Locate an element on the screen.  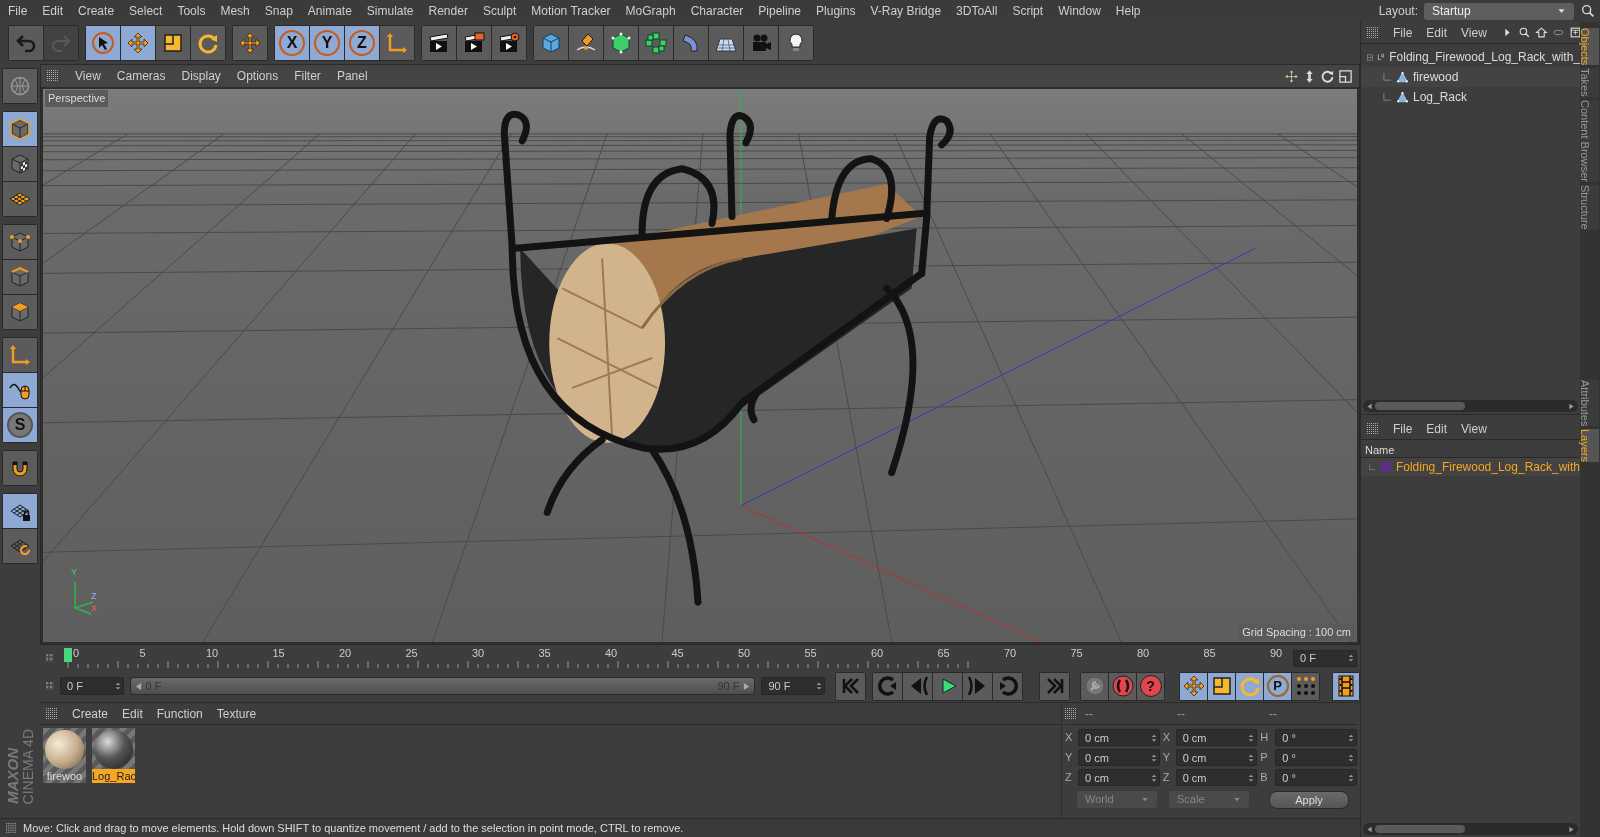
clapboard-gear-button is located at coordinates (509, 43).